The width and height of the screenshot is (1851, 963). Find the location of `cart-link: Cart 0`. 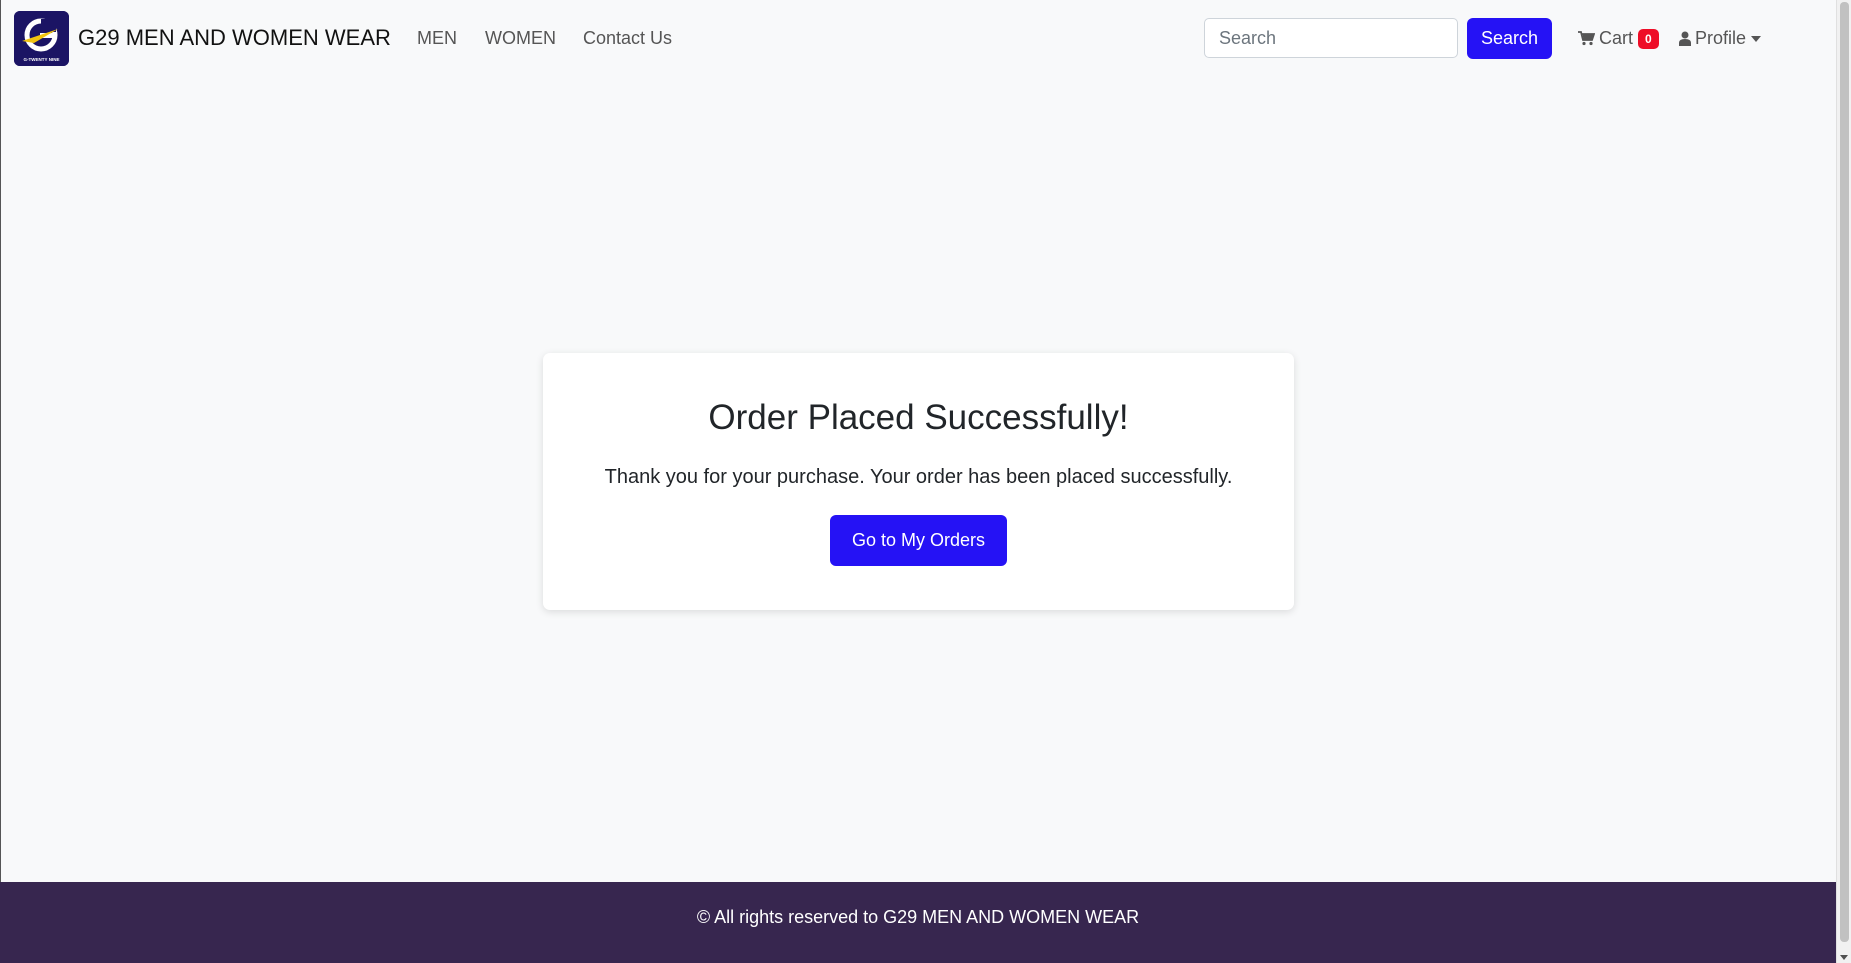

cart-link: Cart 0 is located at coordinates (1618, 38).